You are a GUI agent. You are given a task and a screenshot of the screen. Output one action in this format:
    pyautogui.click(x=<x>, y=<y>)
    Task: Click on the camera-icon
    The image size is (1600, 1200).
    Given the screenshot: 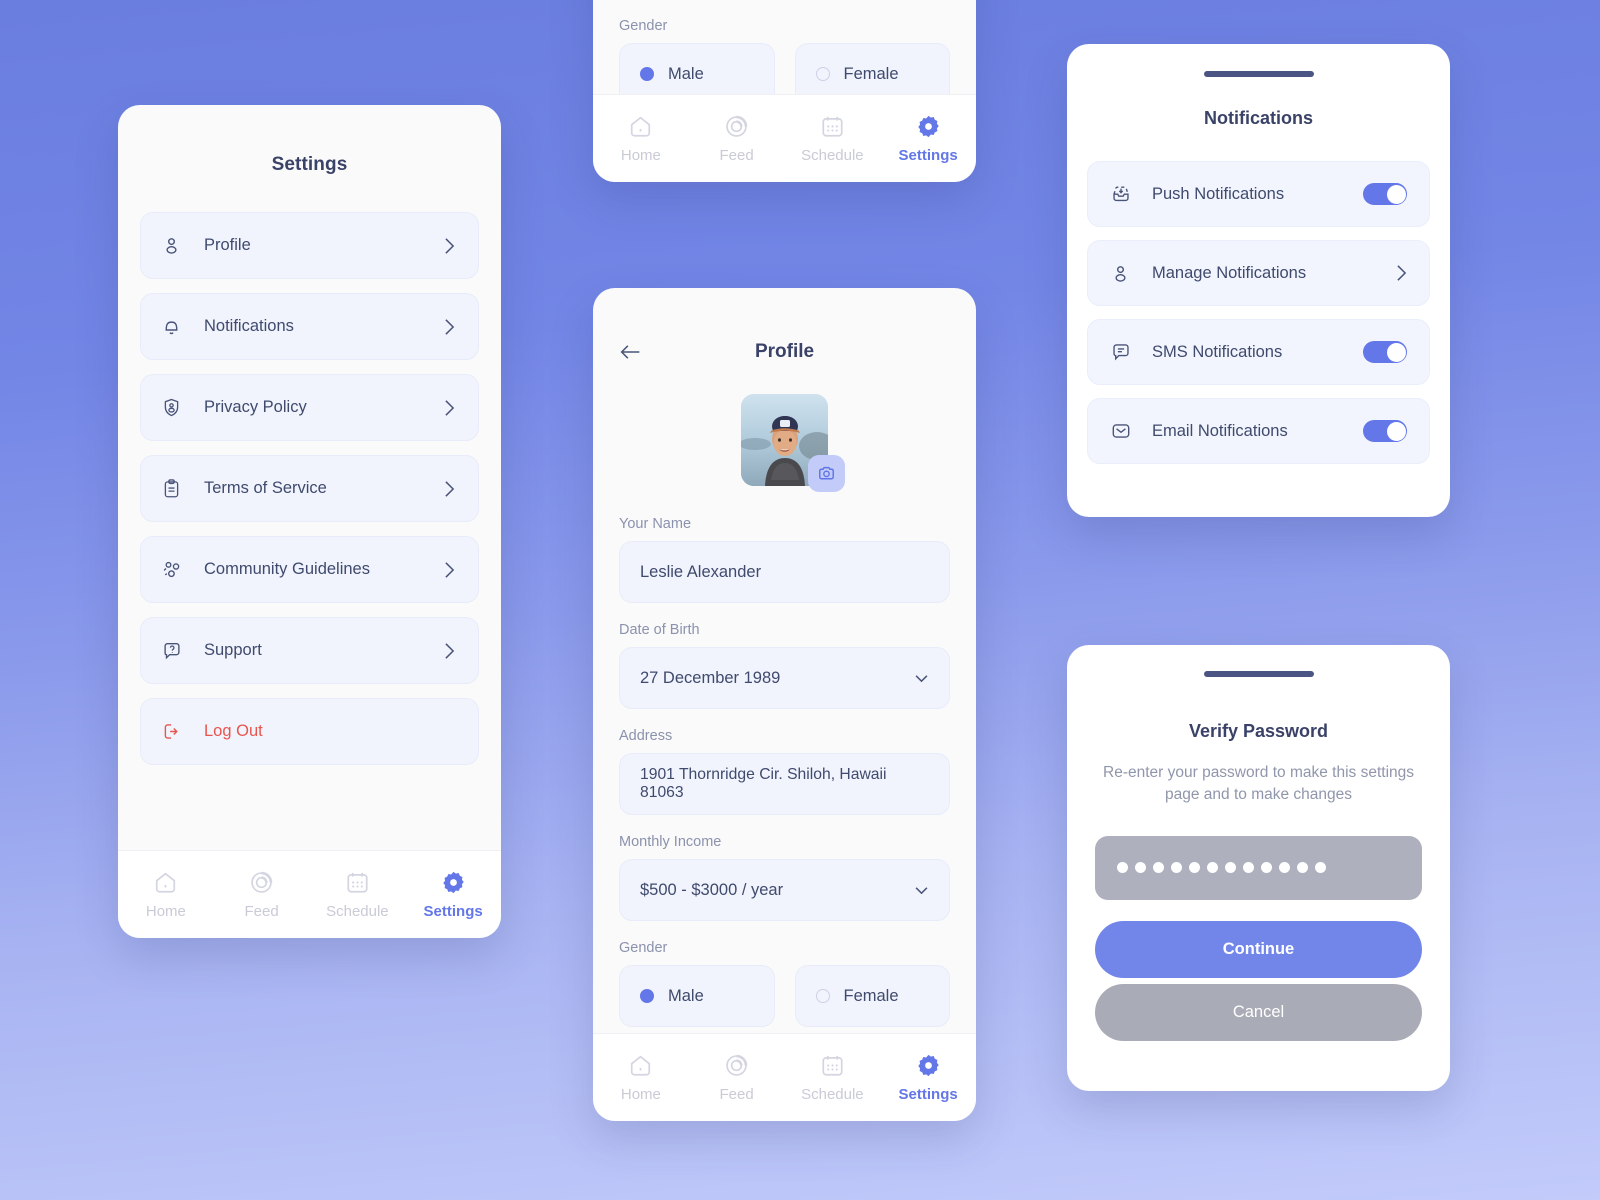 What is the action you would take?
    pyautogui.click(x=826, y=473)
    